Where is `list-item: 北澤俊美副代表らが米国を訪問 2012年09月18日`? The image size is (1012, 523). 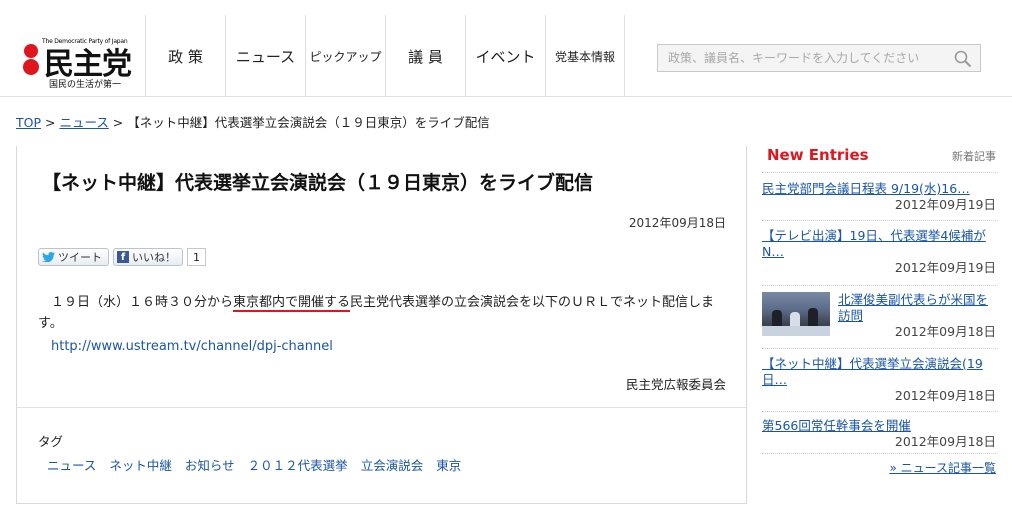 list-item: 北澤俊美副代表らが米国を訪問 2012年09月18日 is located at coordinates (879, 317).